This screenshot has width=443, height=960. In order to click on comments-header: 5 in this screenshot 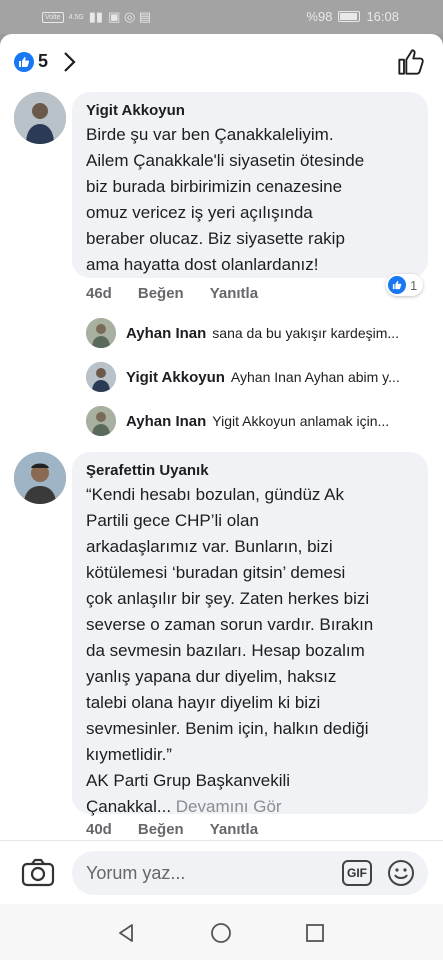, I will do `click(221, 62)`.